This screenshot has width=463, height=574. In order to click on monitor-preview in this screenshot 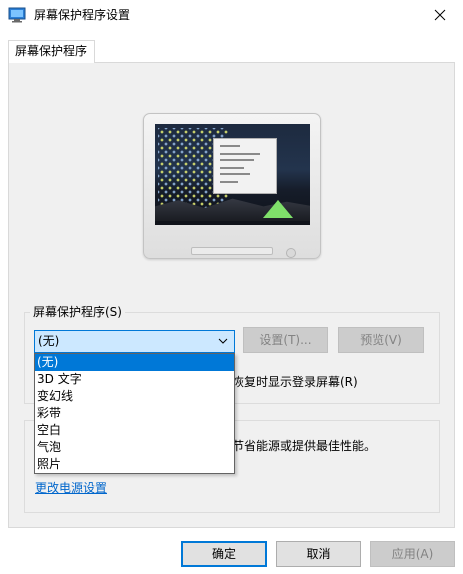, I will do `click(232, 186)`.